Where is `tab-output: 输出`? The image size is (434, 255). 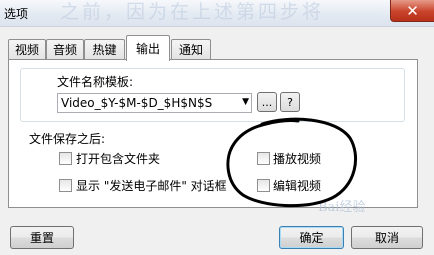 tab-output: 输出 is located at coordinates (148, 48).